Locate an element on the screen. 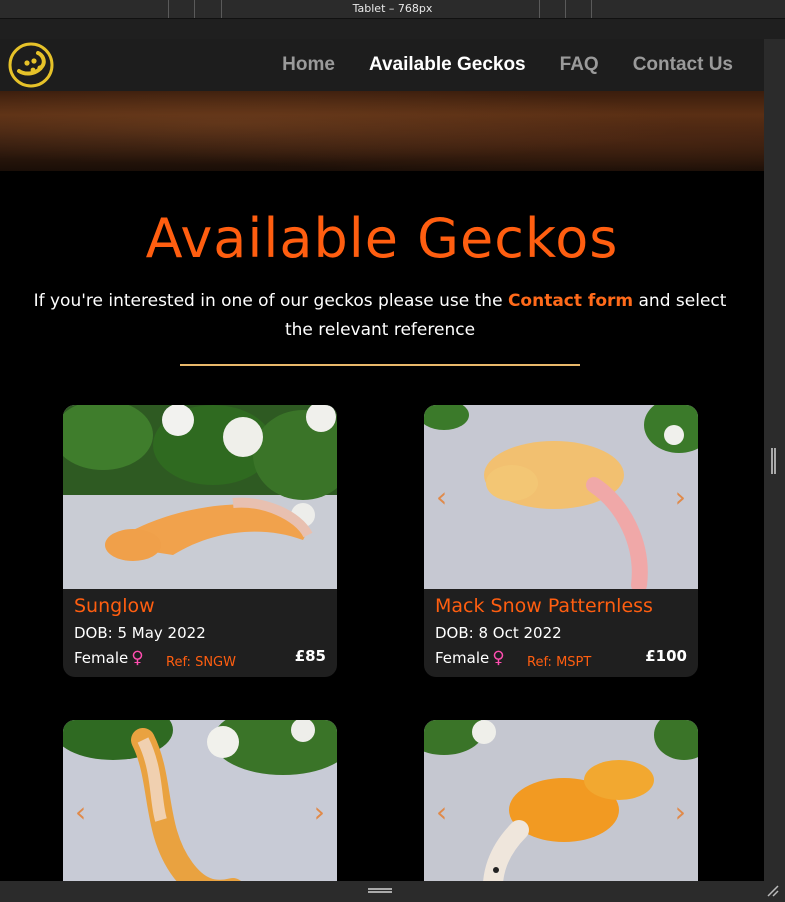 Image resolution: width=785 pixels, height=902 pixels. devtools-ruler is located at coordinates (392, 29).